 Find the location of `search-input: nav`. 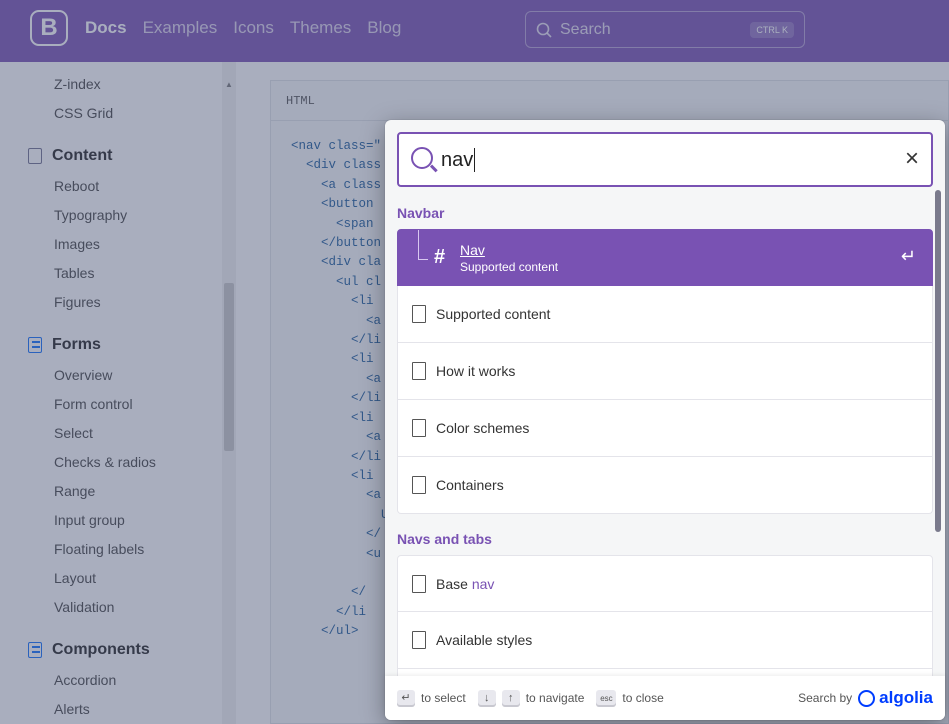

search-input: nav is located at coordinates (458, 160).